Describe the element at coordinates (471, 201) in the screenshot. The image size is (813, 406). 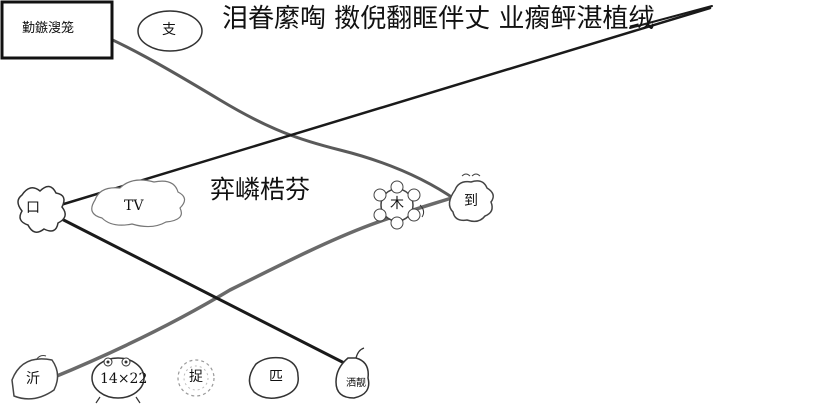
I see `right-node-label: 到` at that location.